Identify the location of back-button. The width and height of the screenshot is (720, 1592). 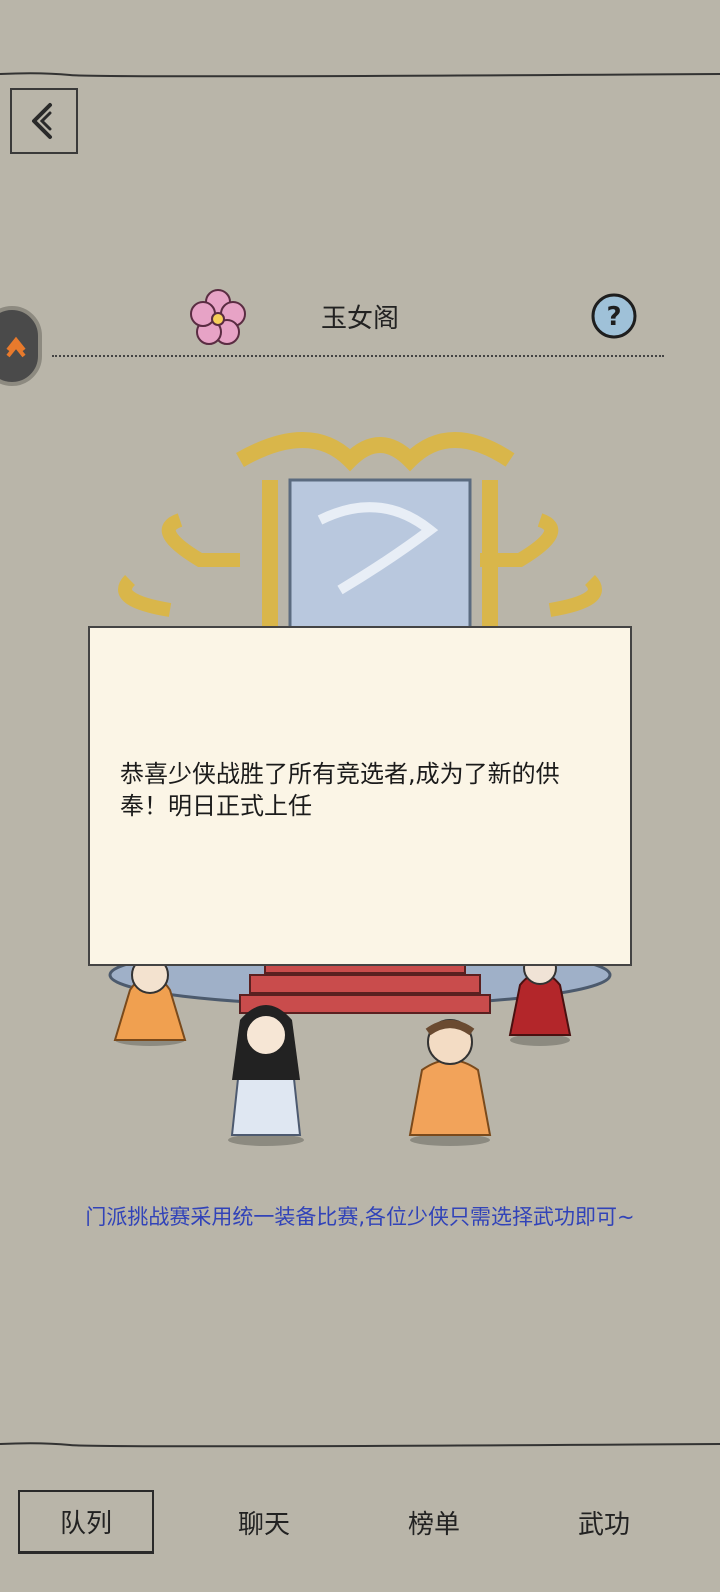
(44, 121).